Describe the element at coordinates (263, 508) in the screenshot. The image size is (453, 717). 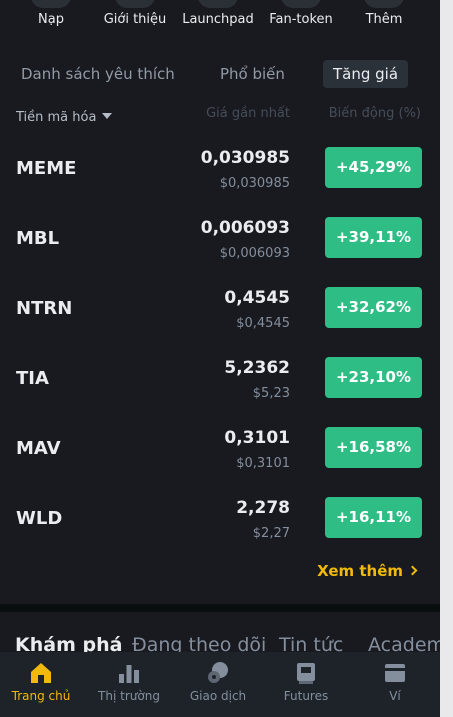
I see `last-price: 2,278` at that location.